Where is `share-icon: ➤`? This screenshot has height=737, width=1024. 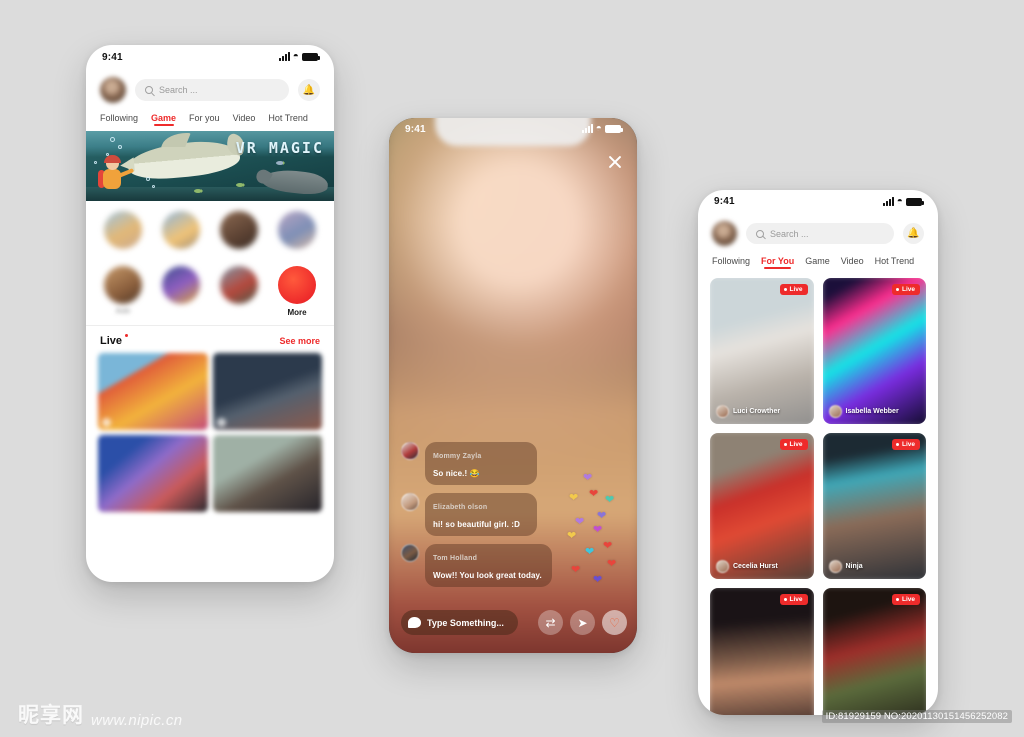
share-icon: ➤ is located at coordinates (582, 622).